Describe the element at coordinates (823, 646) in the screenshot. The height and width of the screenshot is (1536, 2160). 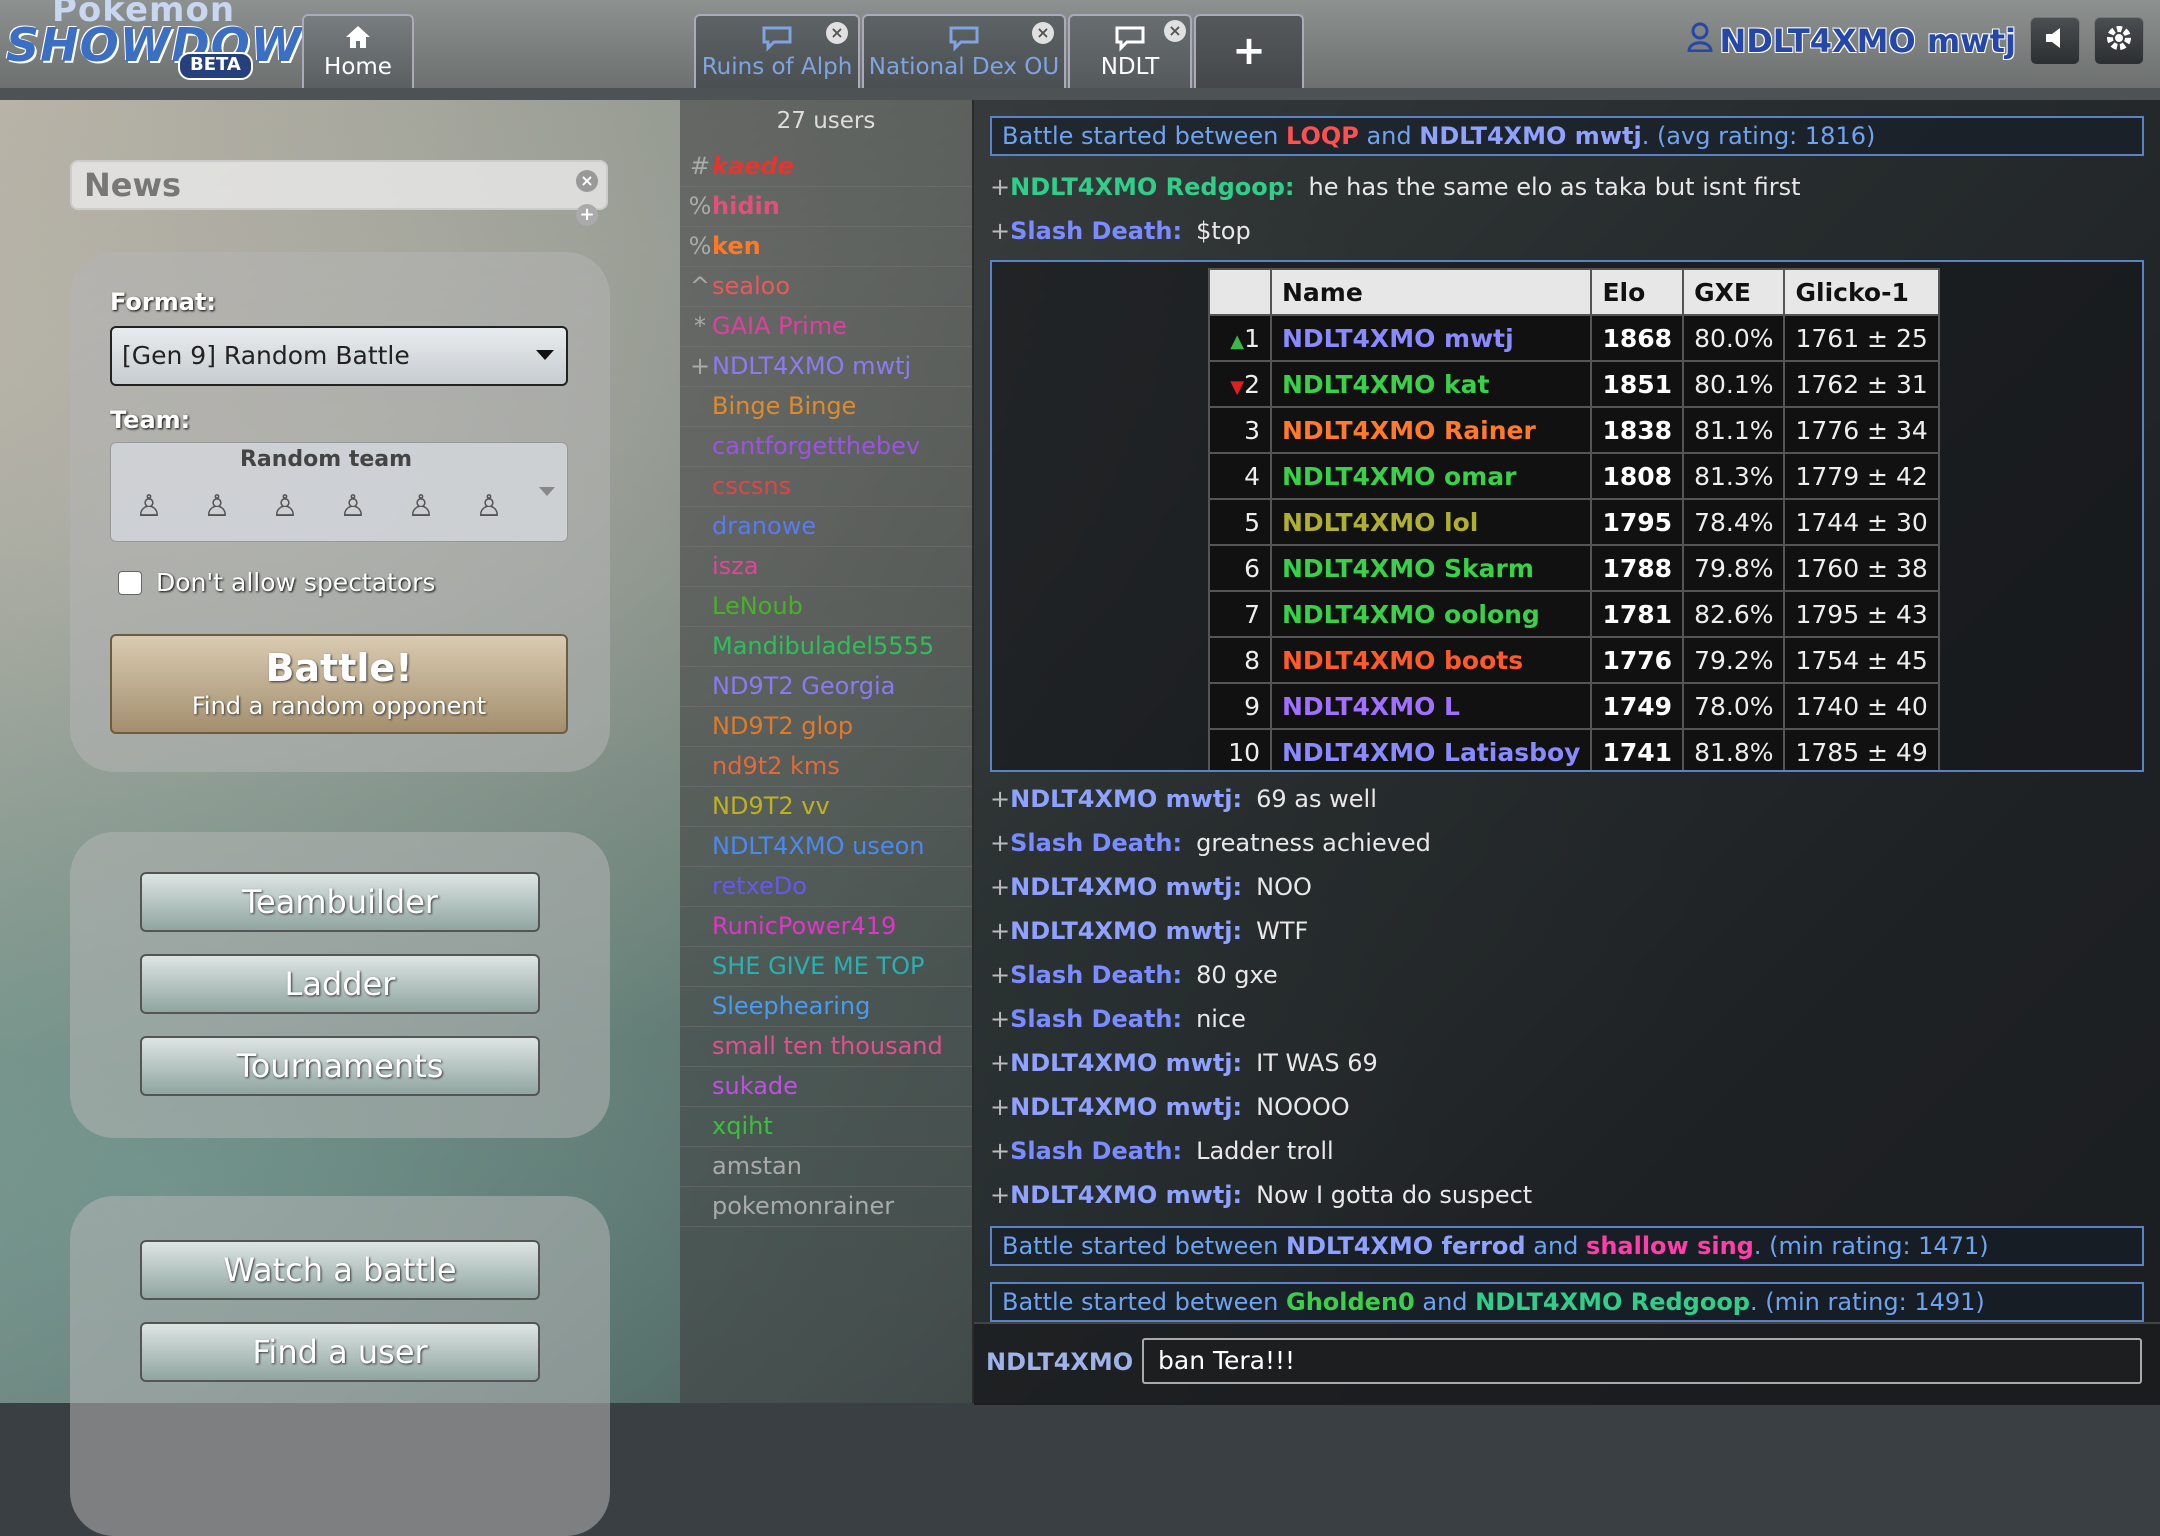
I see `user-name: Mandibuladel5555` at that location.